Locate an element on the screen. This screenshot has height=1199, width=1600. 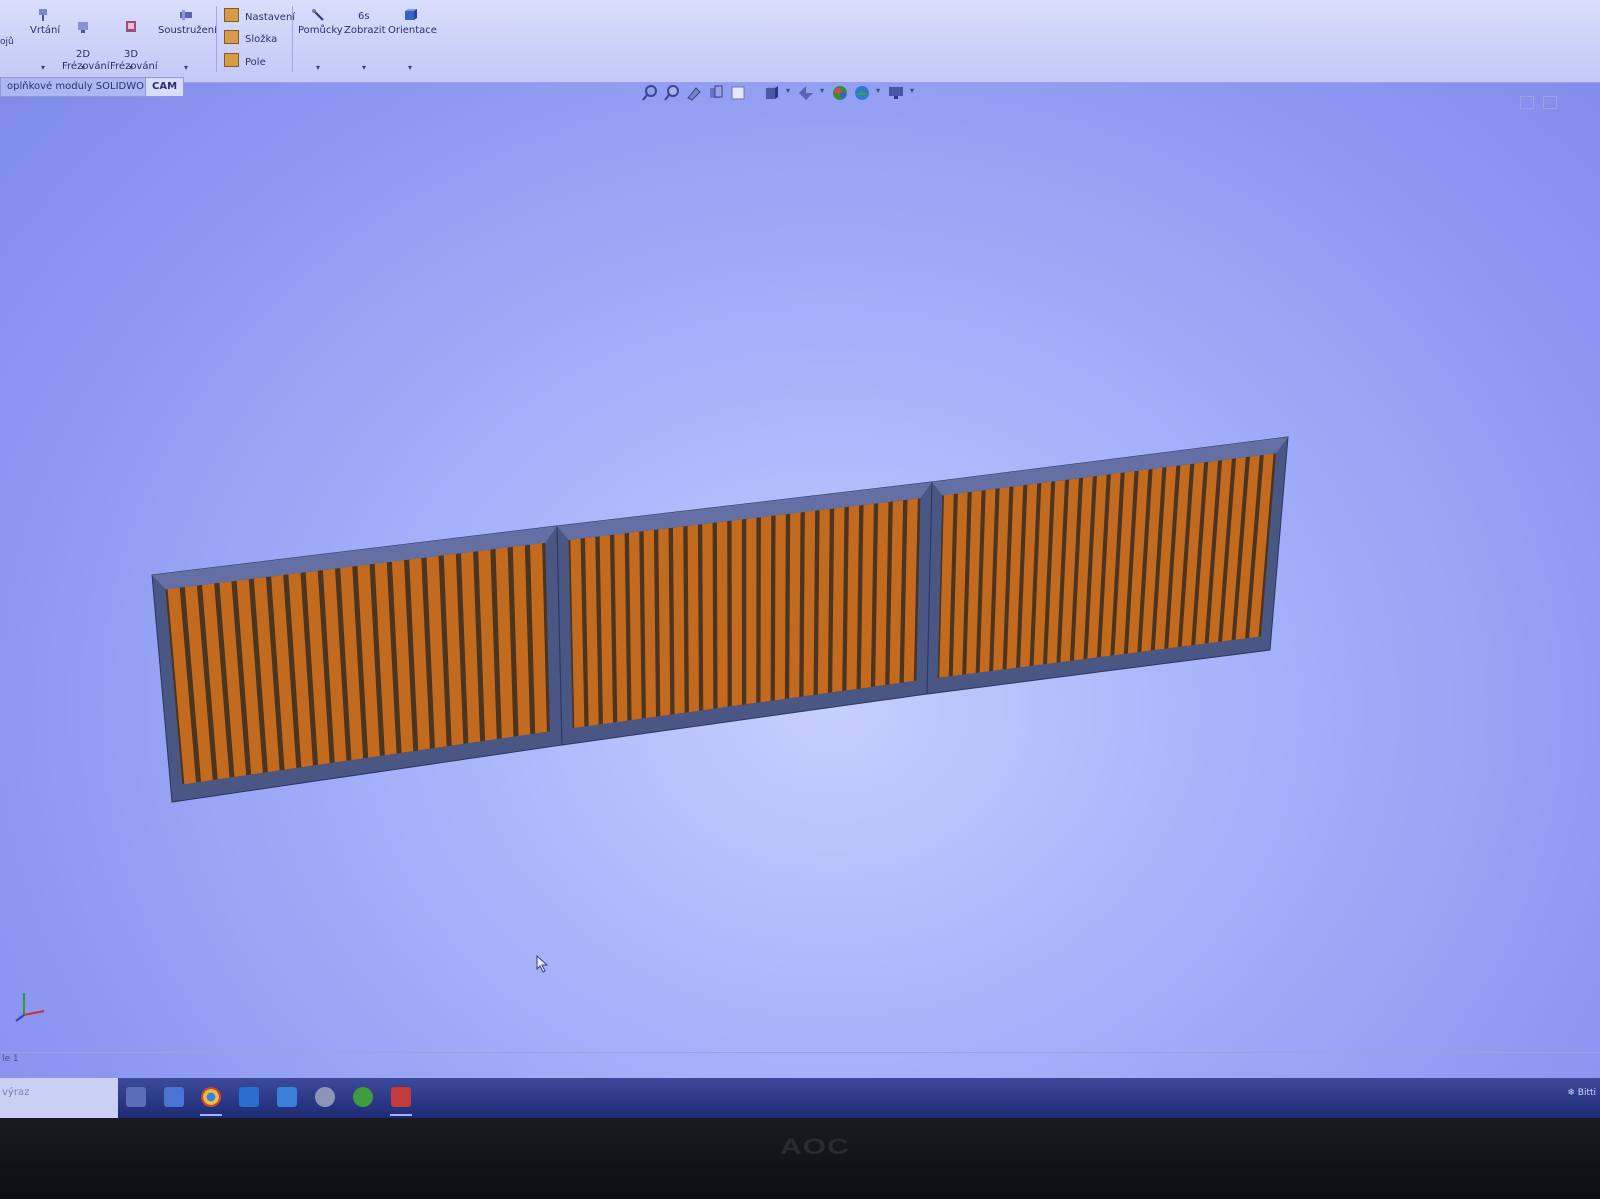
mouse-cursor-icon is located at coordinates (542, 964).